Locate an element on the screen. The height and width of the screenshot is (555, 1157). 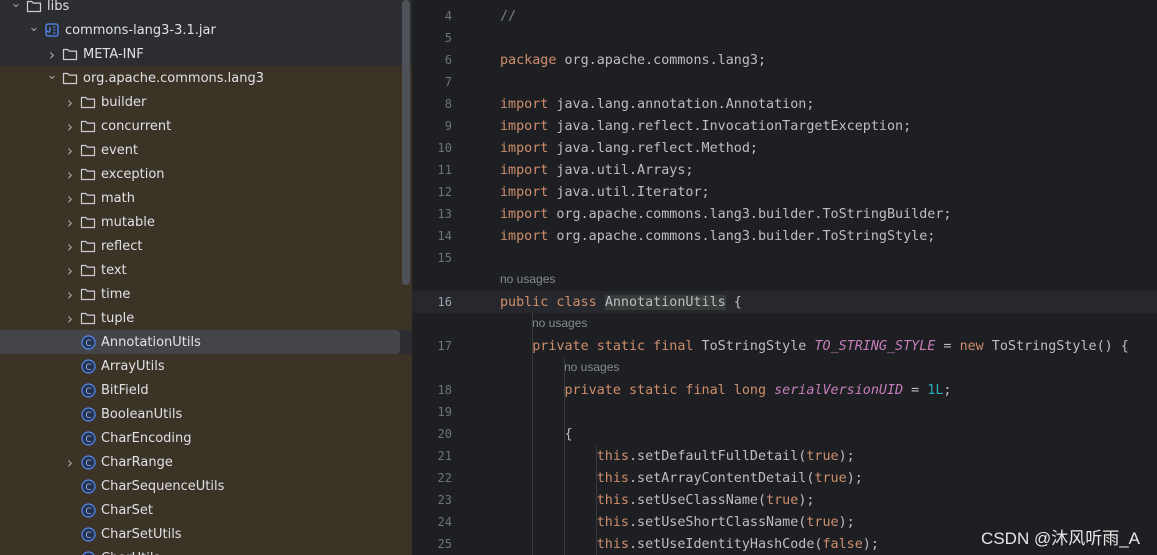
code-line-5: 5 is located at coordinates (784, 38).